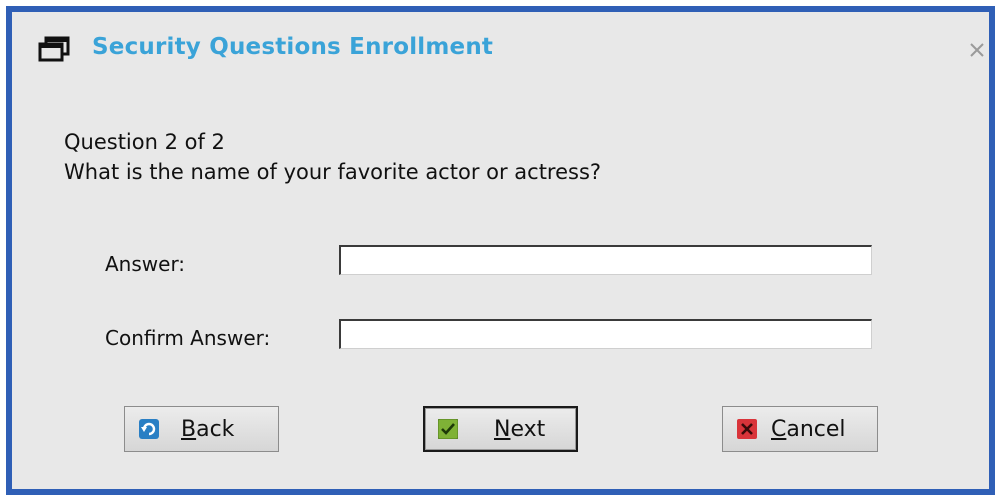 The height and width of the screenshot is (495, 995). I want to click on answer-input, so click(605, 260).